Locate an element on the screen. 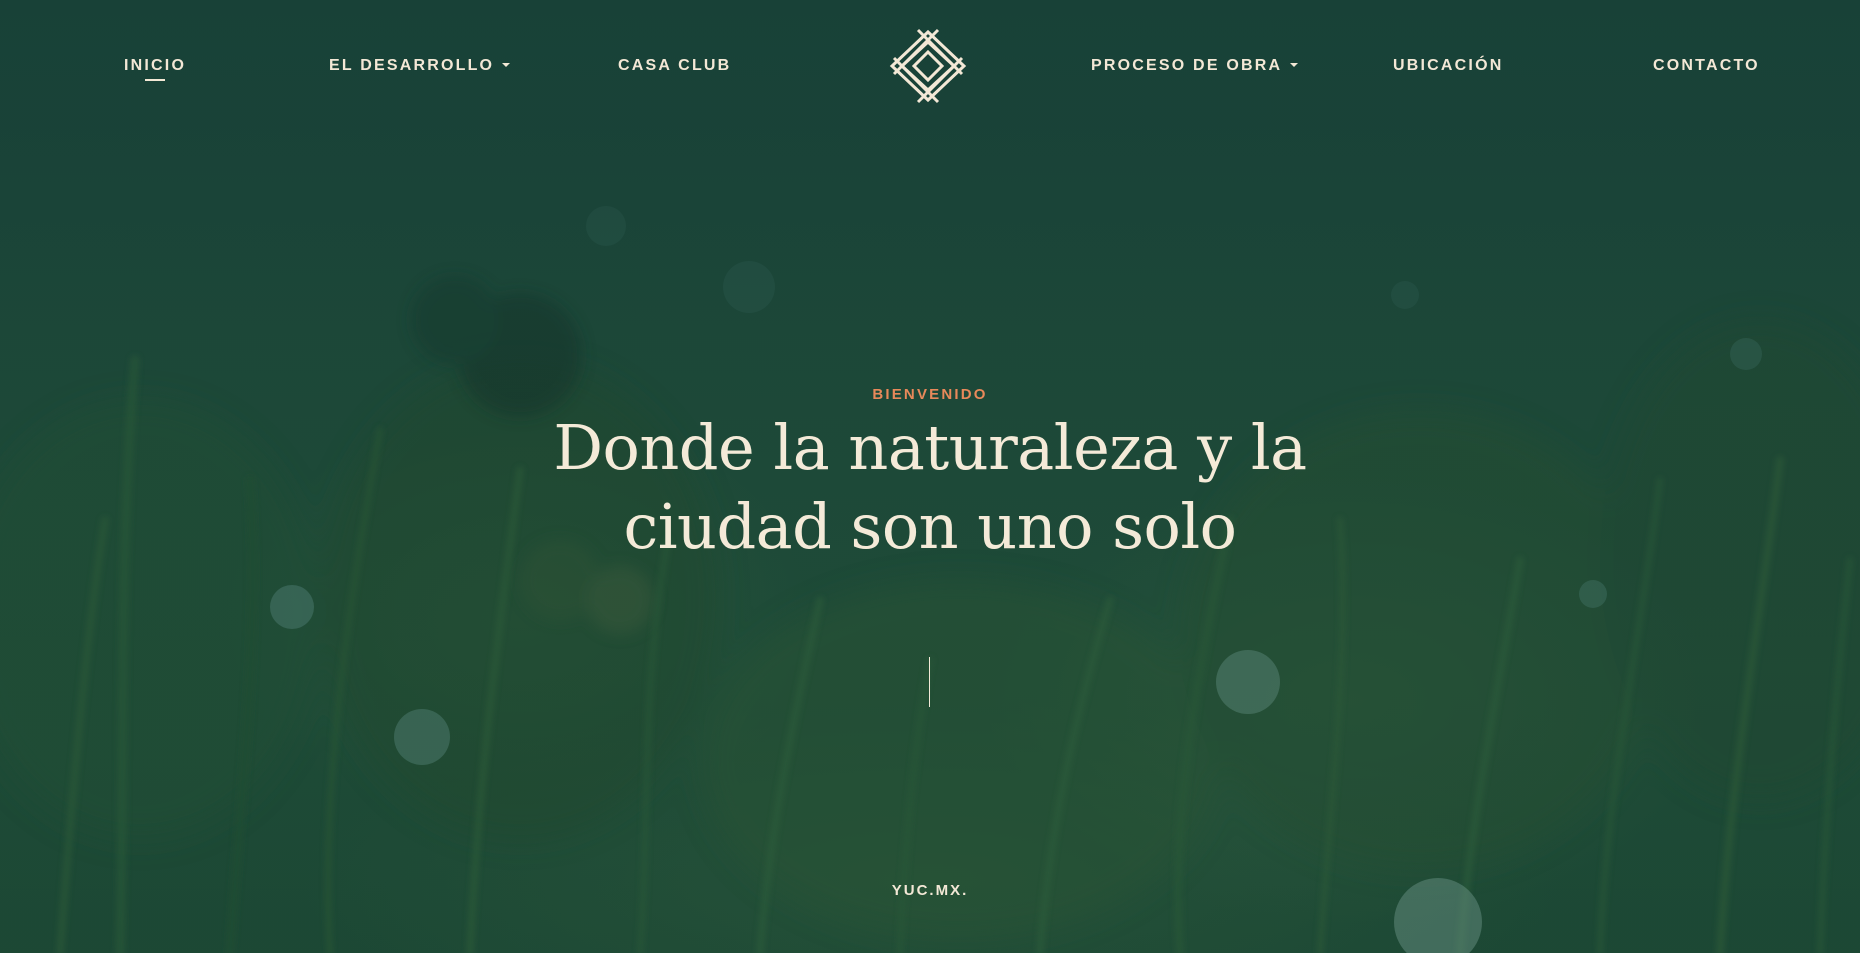 The height and width of the screenshot is (953, 1860). nav-item-el-desarrollo: EL DESARROLLO is located at coordinates (420, 66).